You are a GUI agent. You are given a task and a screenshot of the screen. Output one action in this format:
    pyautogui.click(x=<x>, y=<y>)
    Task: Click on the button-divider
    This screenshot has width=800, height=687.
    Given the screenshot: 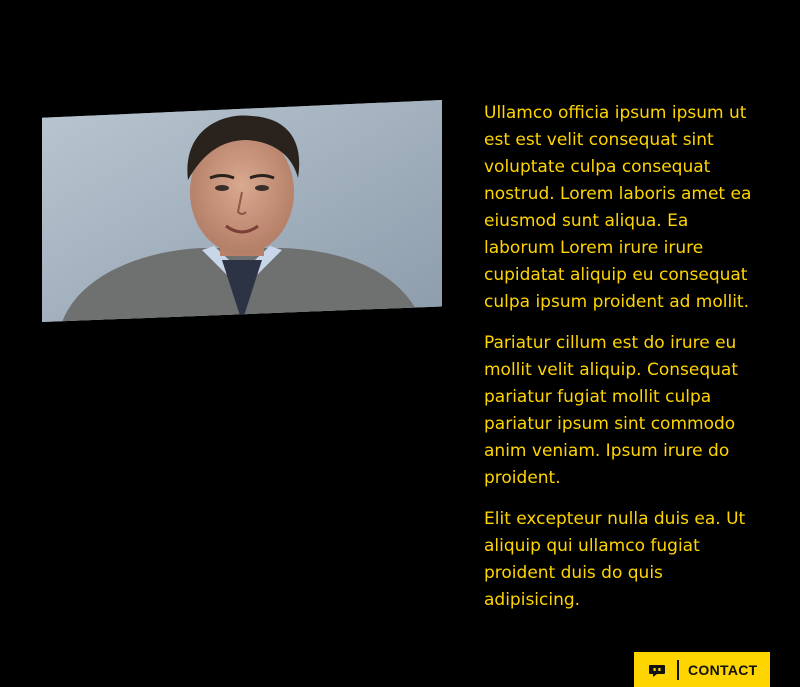 What is the action you would take?
    pyautogui.click(x=678, y=669)
    